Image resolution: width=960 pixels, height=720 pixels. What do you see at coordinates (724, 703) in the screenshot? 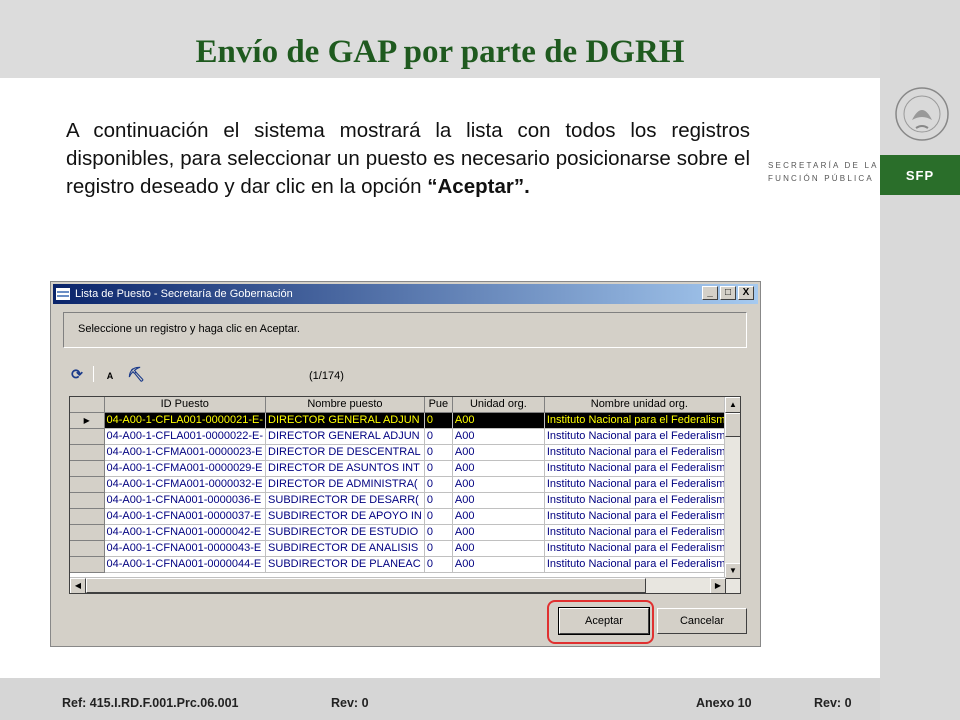
I see `footer-annex: Anexo 10` at bounding box center [724, 703].